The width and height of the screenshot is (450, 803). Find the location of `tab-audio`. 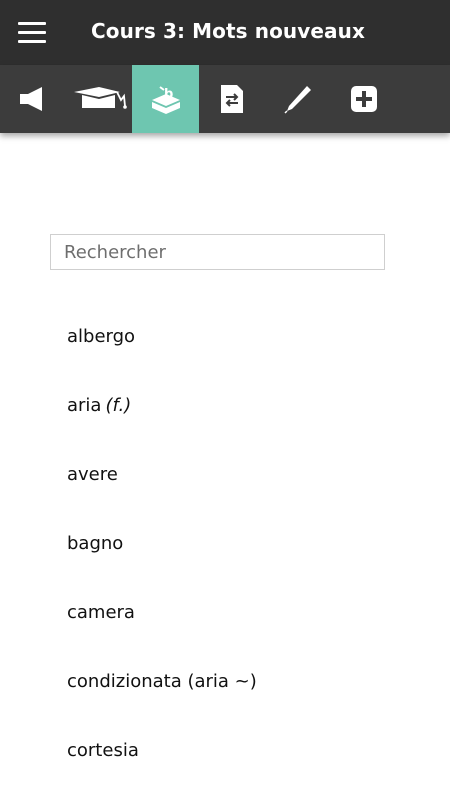

tab-audio is located at coordinates (33, 99).